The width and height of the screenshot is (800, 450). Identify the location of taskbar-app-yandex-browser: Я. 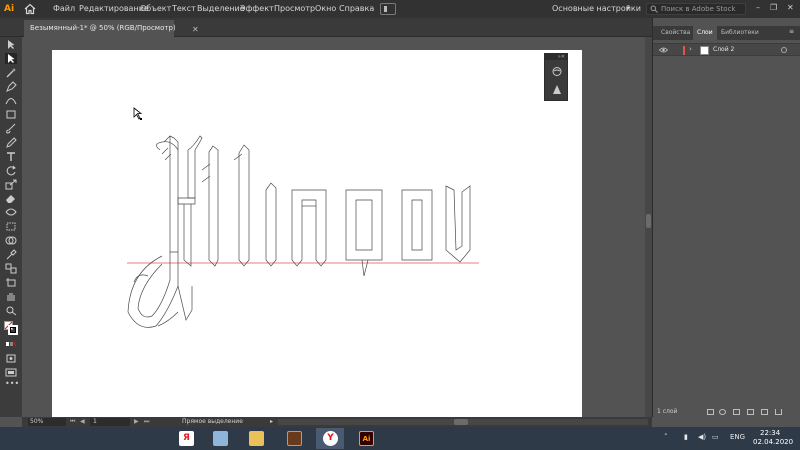
(186, 438).